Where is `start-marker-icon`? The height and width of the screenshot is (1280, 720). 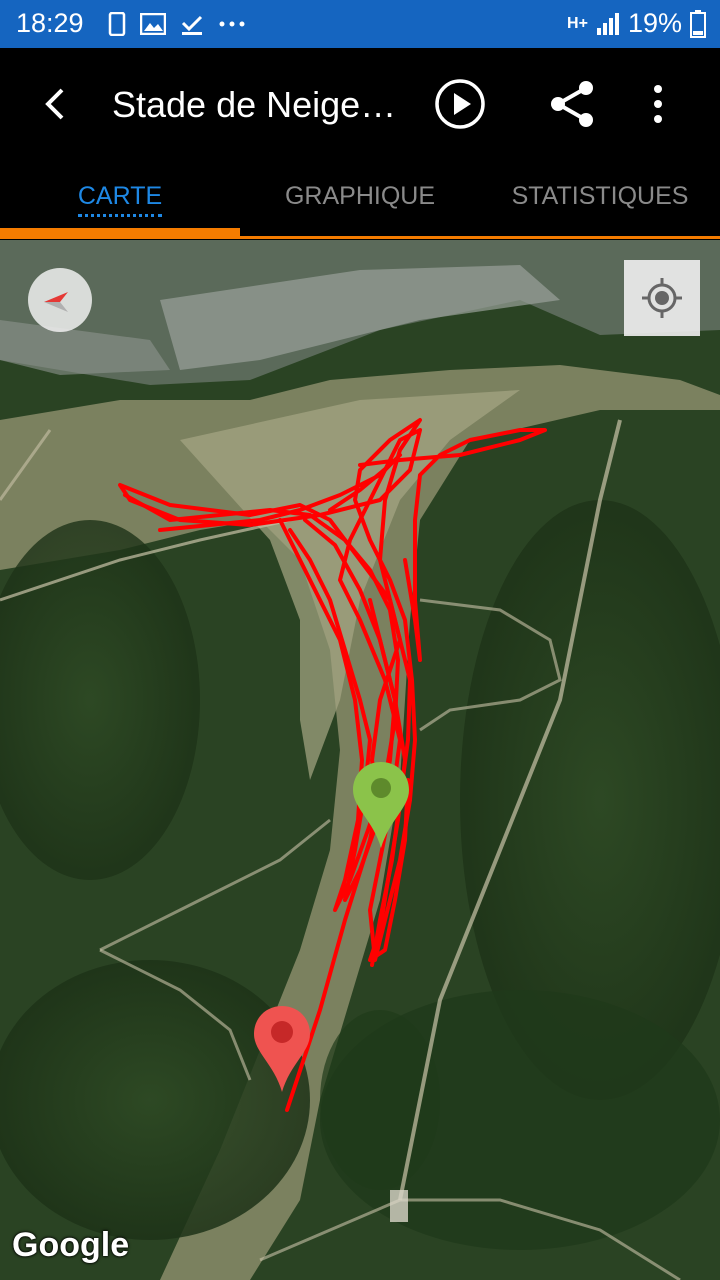 start-marker-icon is located at coordinates (381, 805).